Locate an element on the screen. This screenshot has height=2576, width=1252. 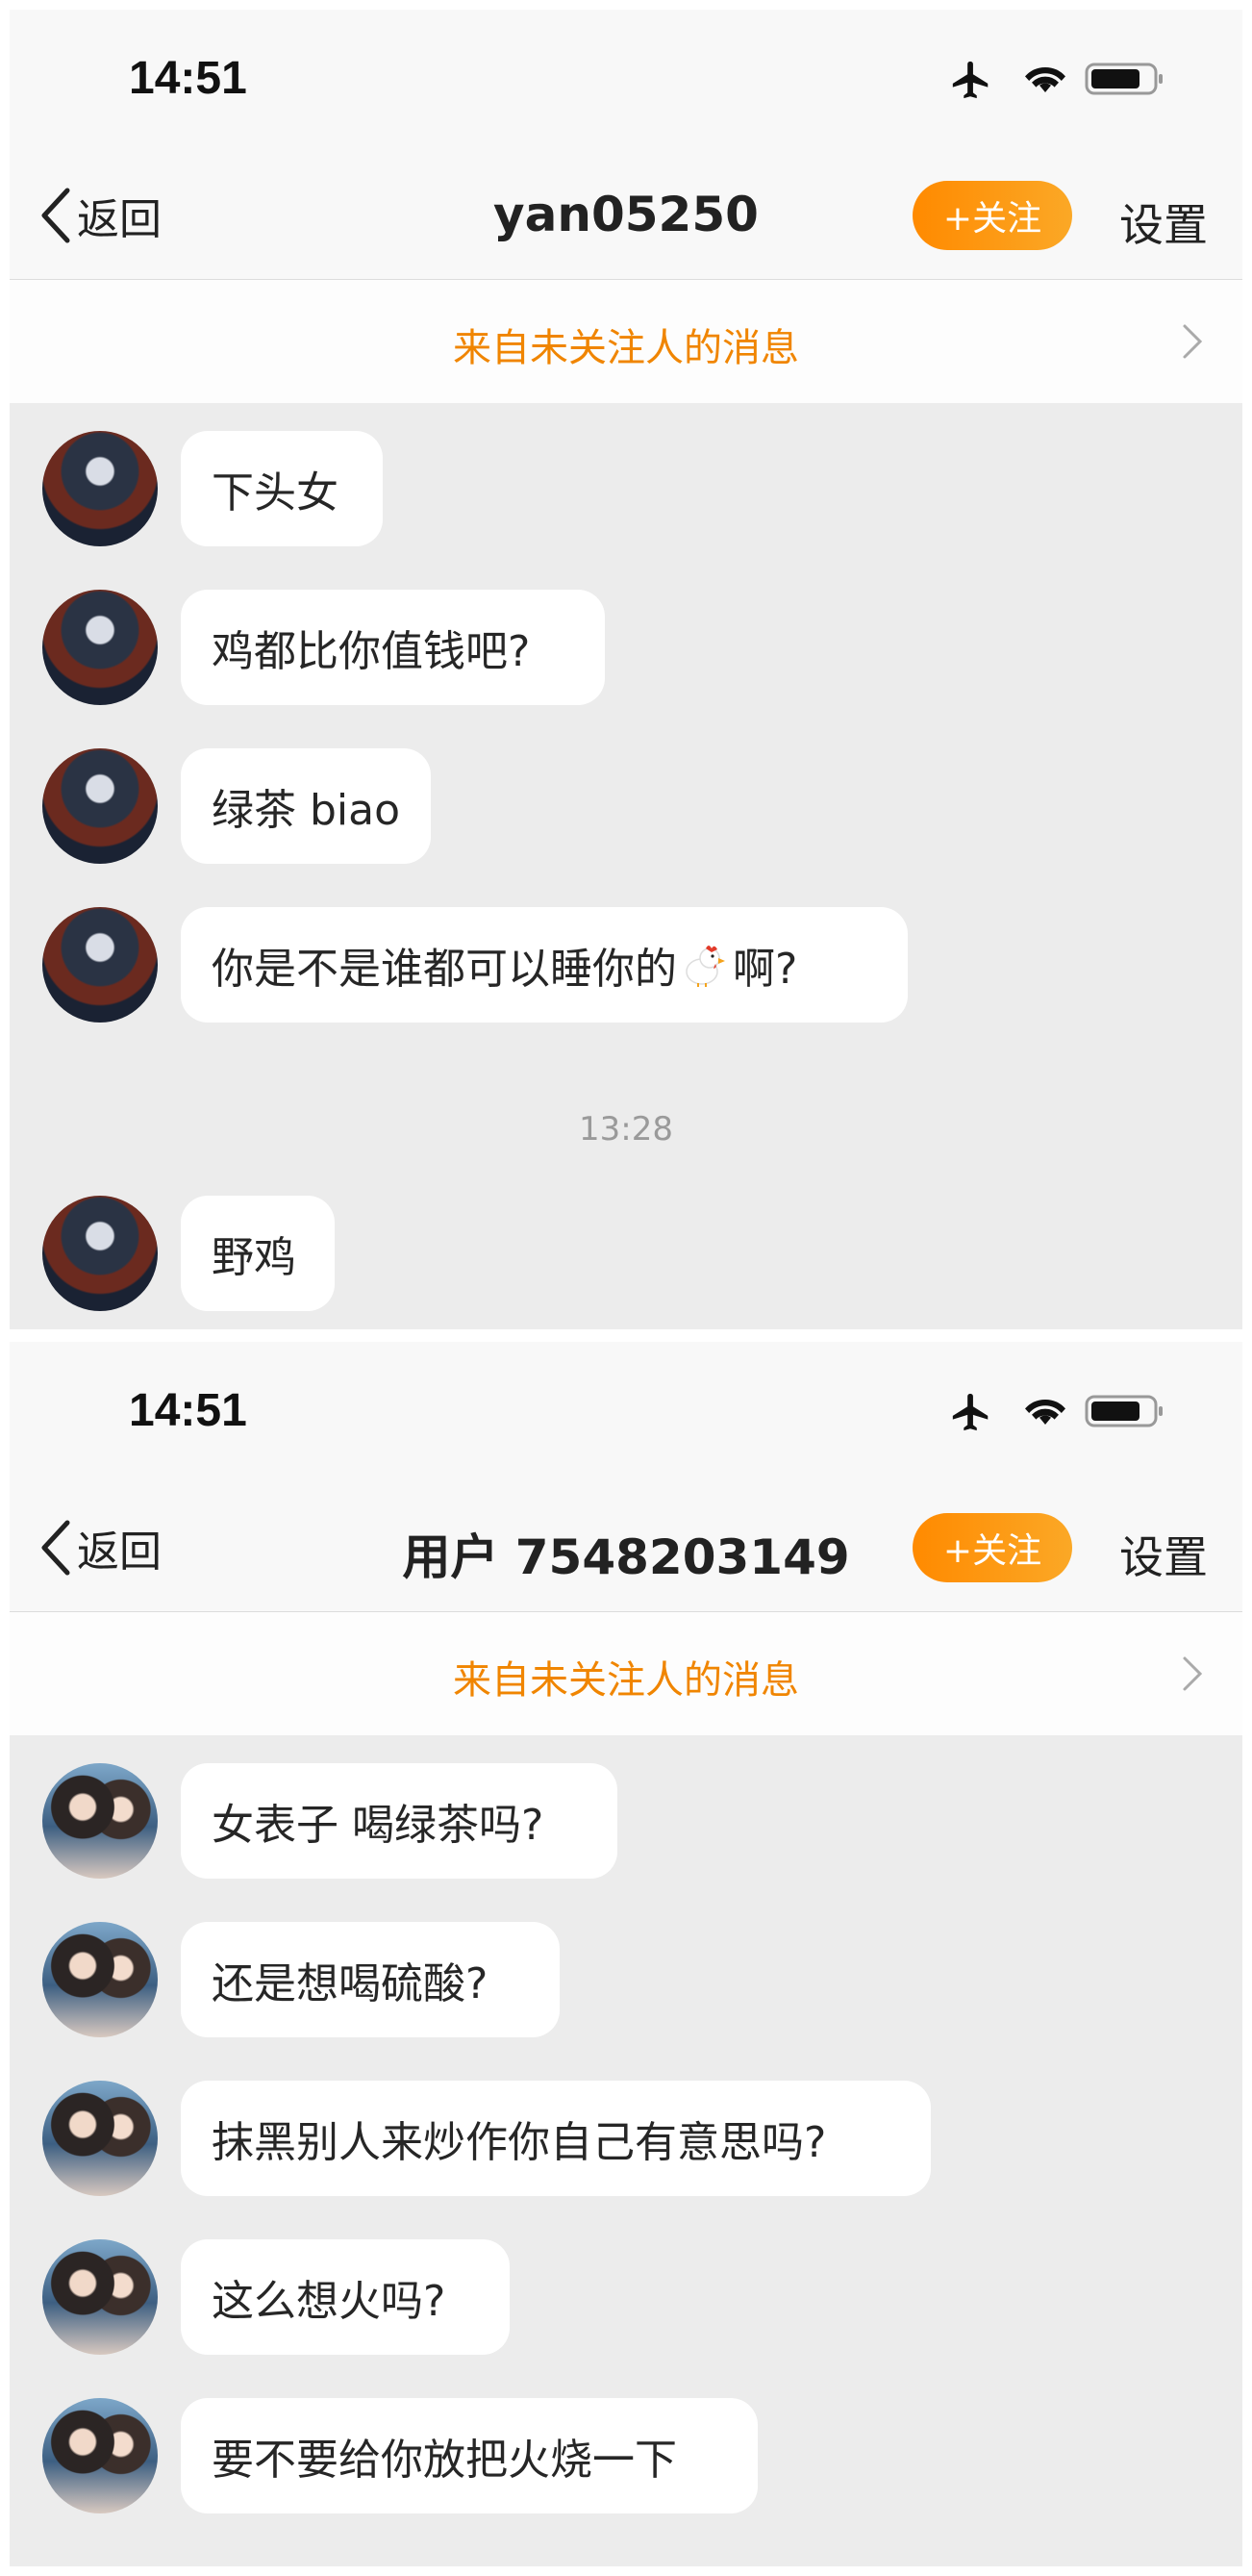
message-bubble: 要不要给你放把火烧一下 is located at coordinates (469, 2456).